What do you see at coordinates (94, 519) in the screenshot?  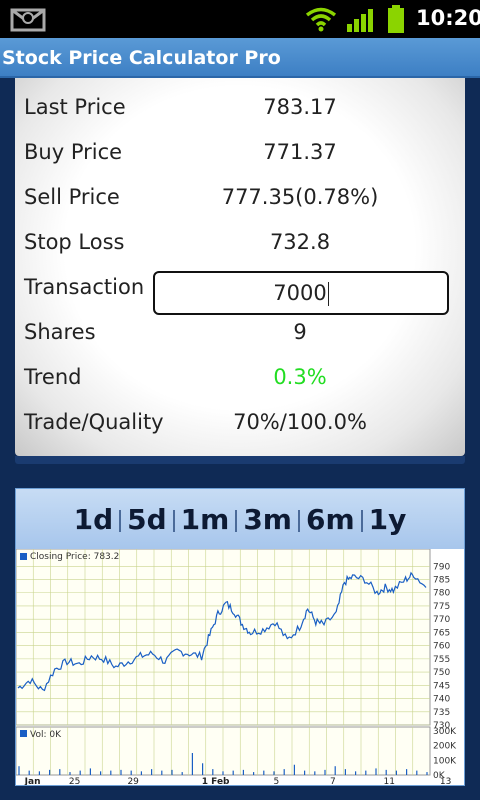 I see `range-1d-button: 1d` at bounding box center [94, 519].